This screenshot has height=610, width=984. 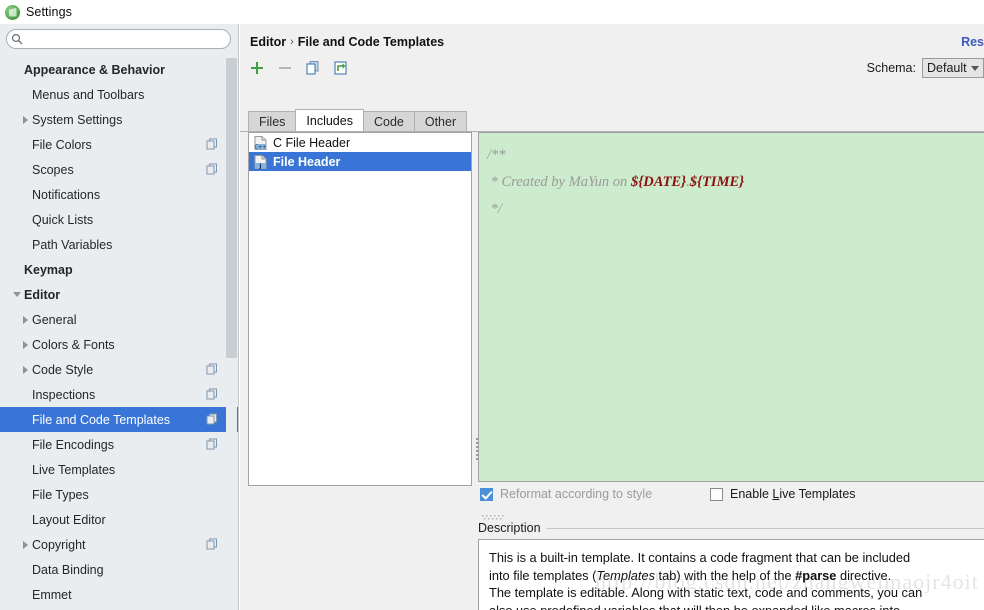 What do you see at coordinates (972, 42) in the screenshot?
I see `reset-link: Res` at bounding box center [972, 42].